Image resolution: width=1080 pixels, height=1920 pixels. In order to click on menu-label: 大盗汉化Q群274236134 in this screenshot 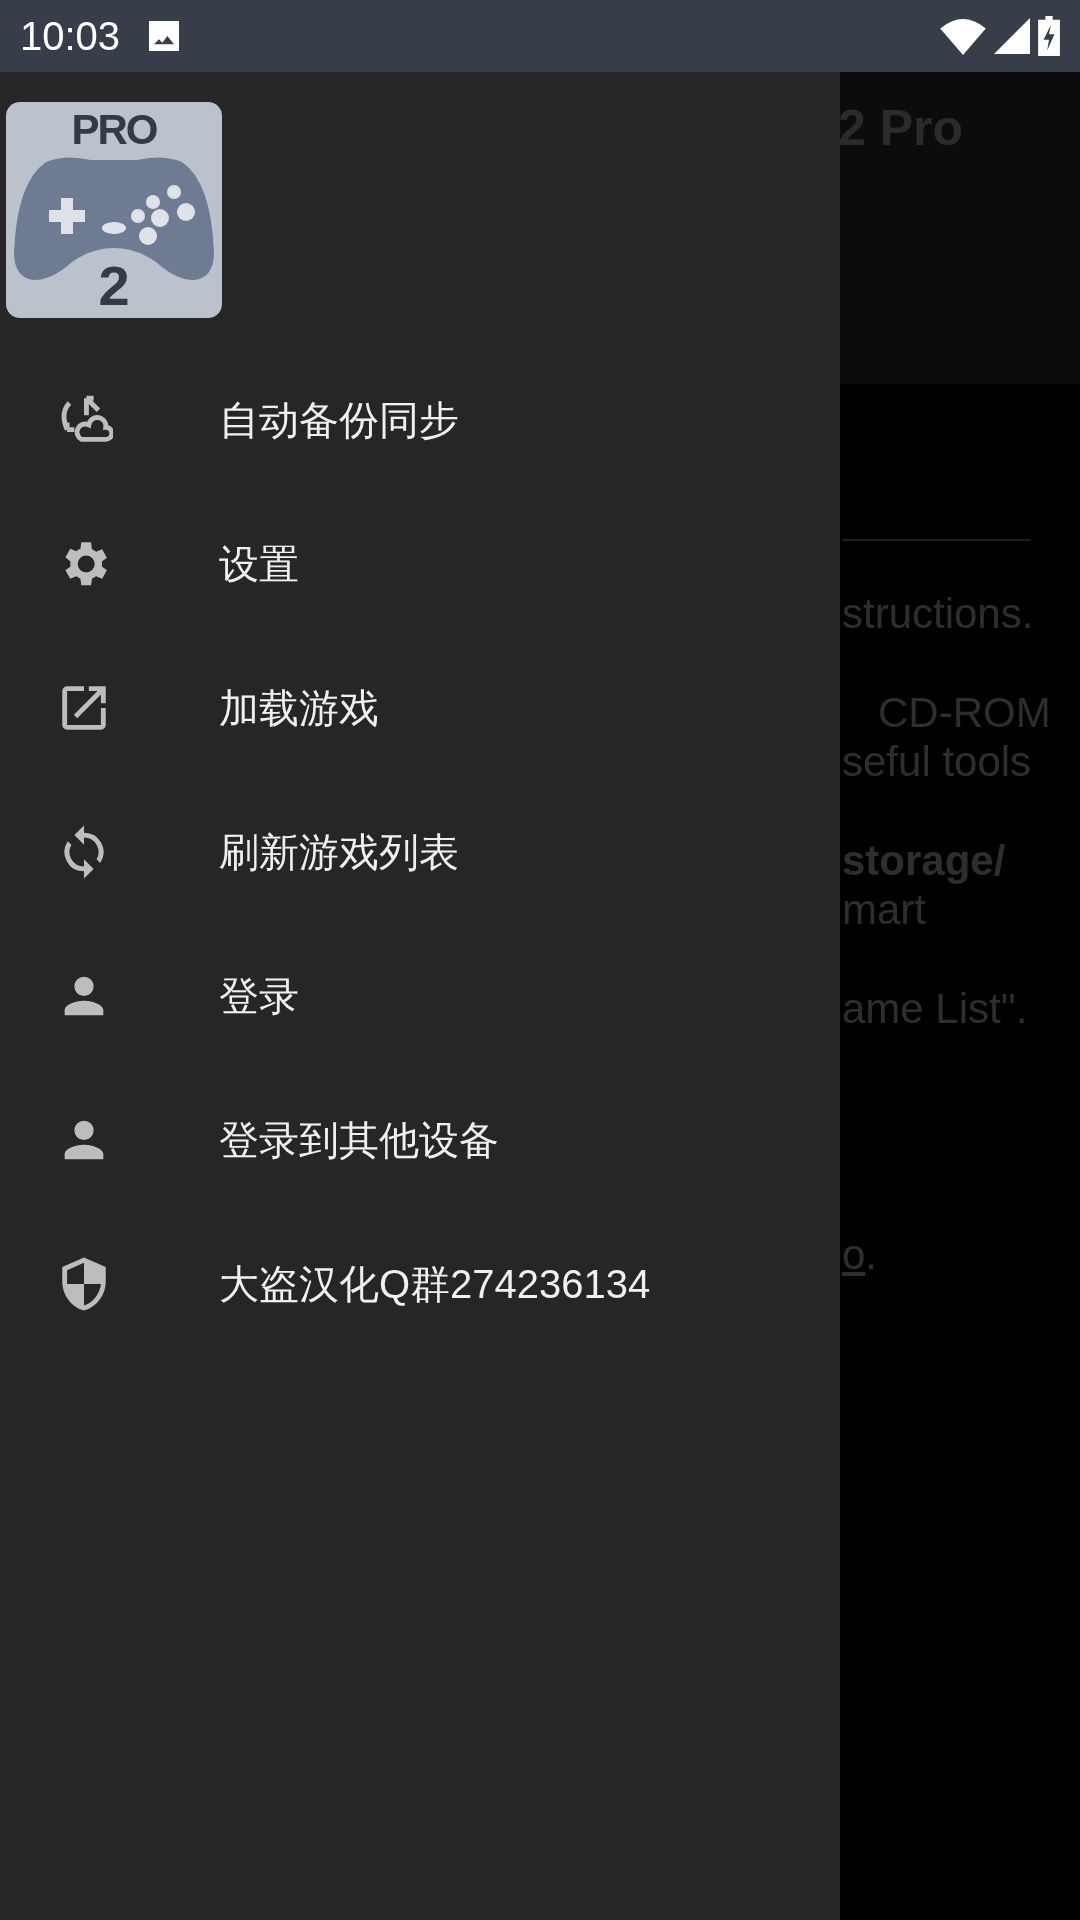, I will do `click(435, 1284)`.